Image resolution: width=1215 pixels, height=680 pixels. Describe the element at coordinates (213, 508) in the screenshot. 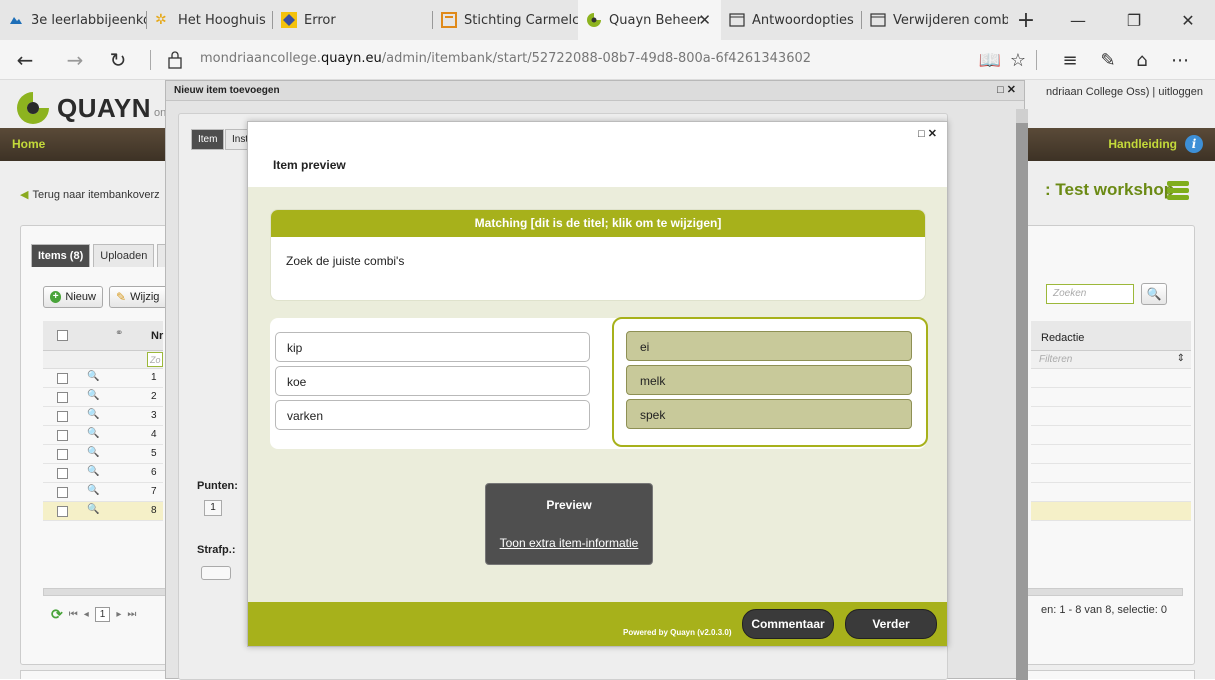

I see `punten-input: 1` at that location.